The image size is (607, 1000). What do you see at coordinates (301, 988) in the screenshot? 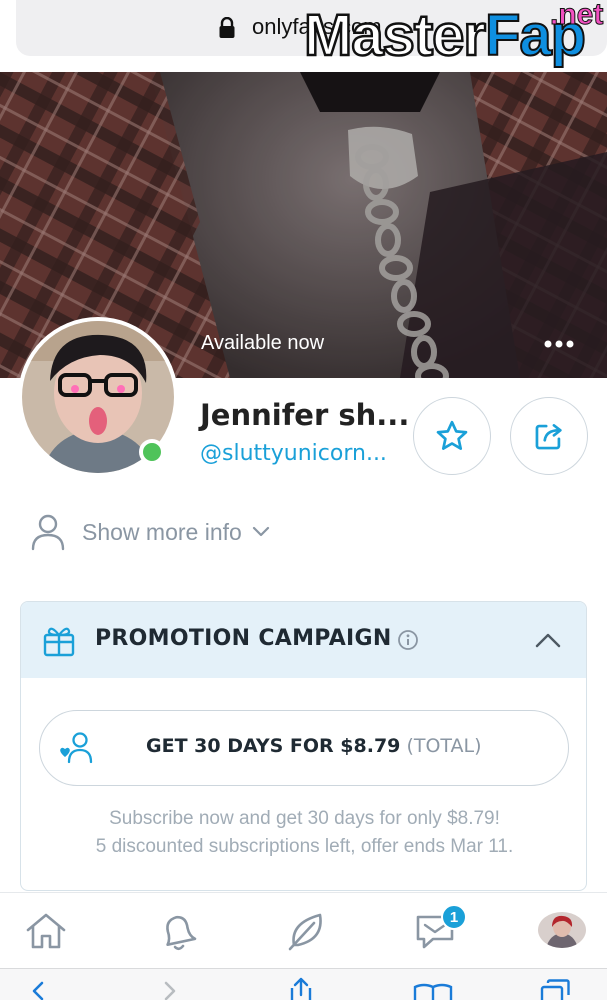
I see `share-sheet-icon` at bounding box center [301, 988].